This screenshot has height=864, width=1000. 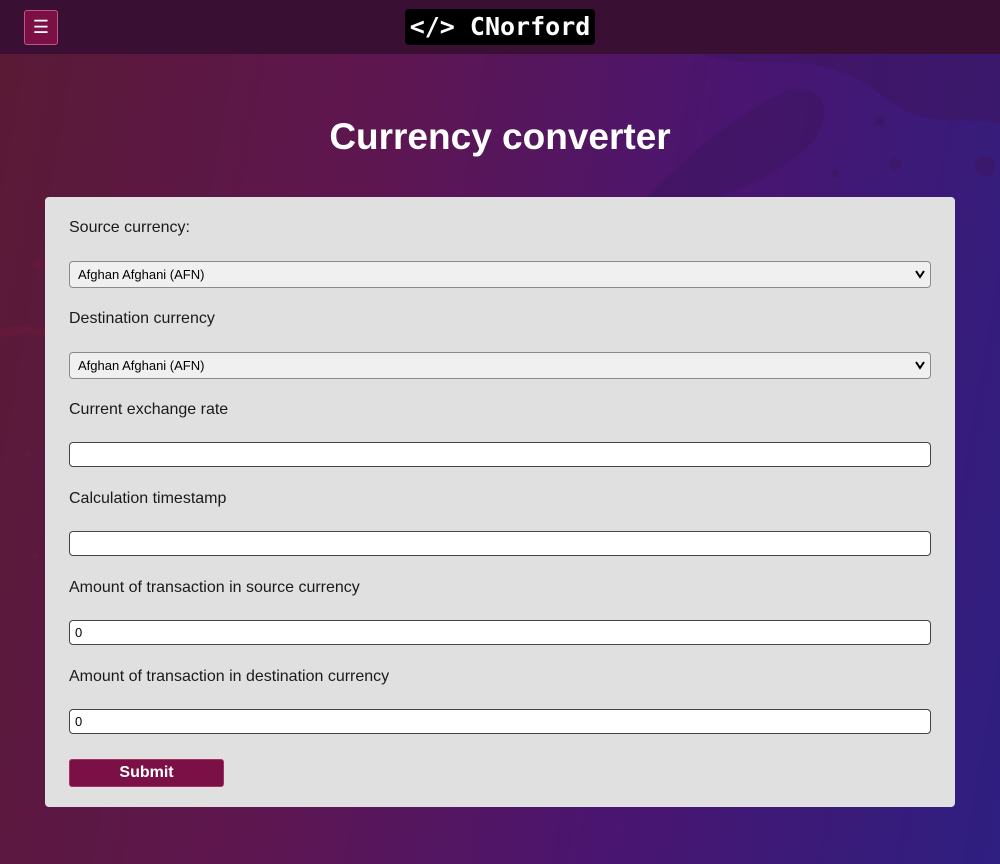 I want to click on destination-currency-select: Afghan Afghani (AFN), so click(x=500, y=365).